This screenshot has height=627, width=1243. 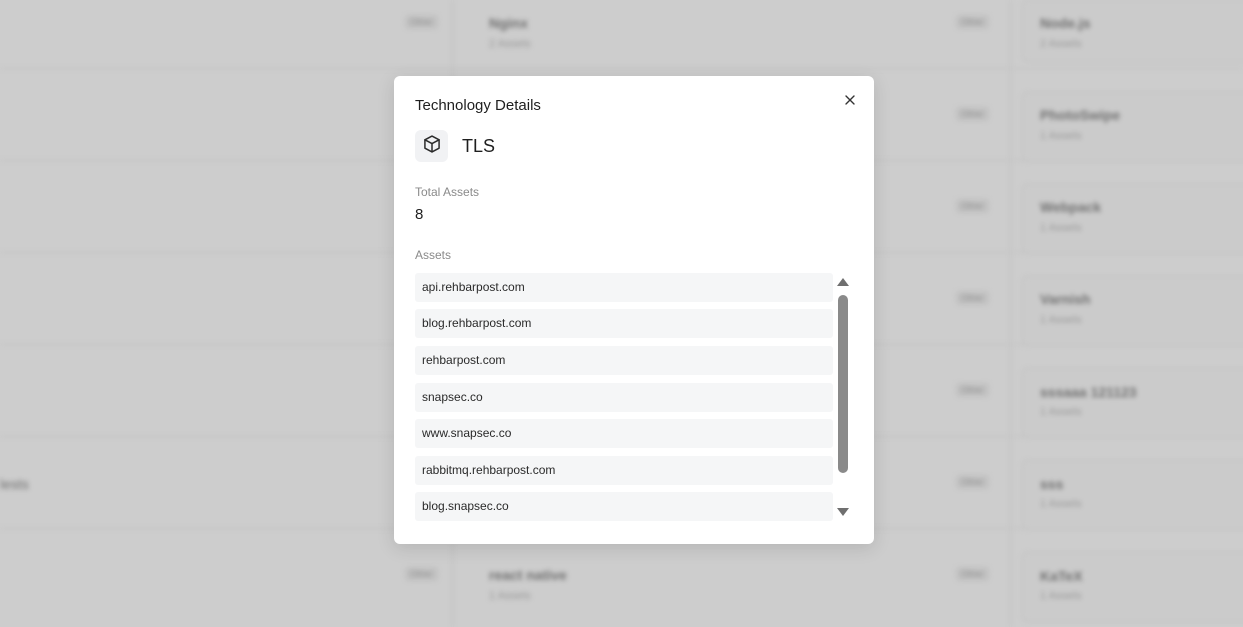 What do you see at coordinates (478, 105) in the screenshot?
I see `modal-title: Technology Details` at bounding box center [478, 105].